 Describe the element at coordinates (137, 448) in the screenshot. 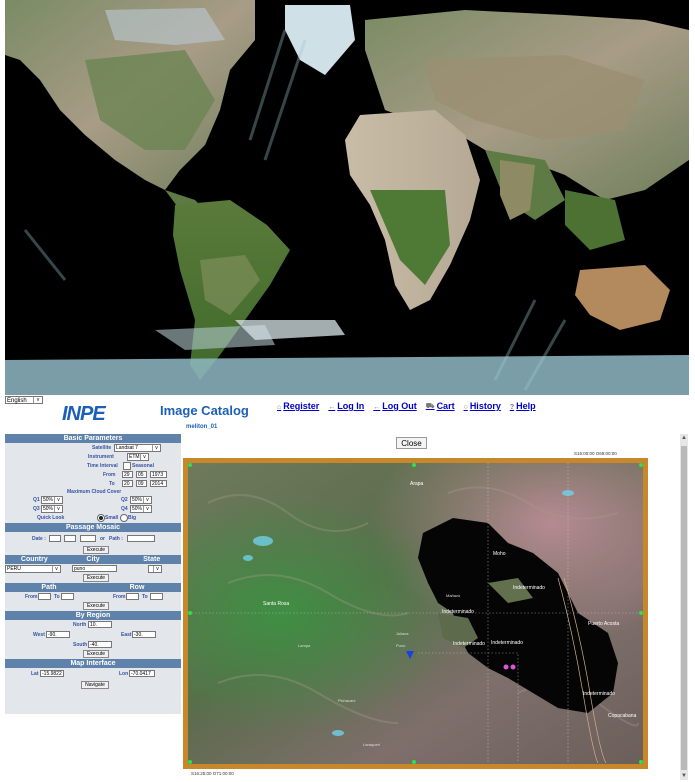

I see `satellite-select: Landsat 7` at that location.